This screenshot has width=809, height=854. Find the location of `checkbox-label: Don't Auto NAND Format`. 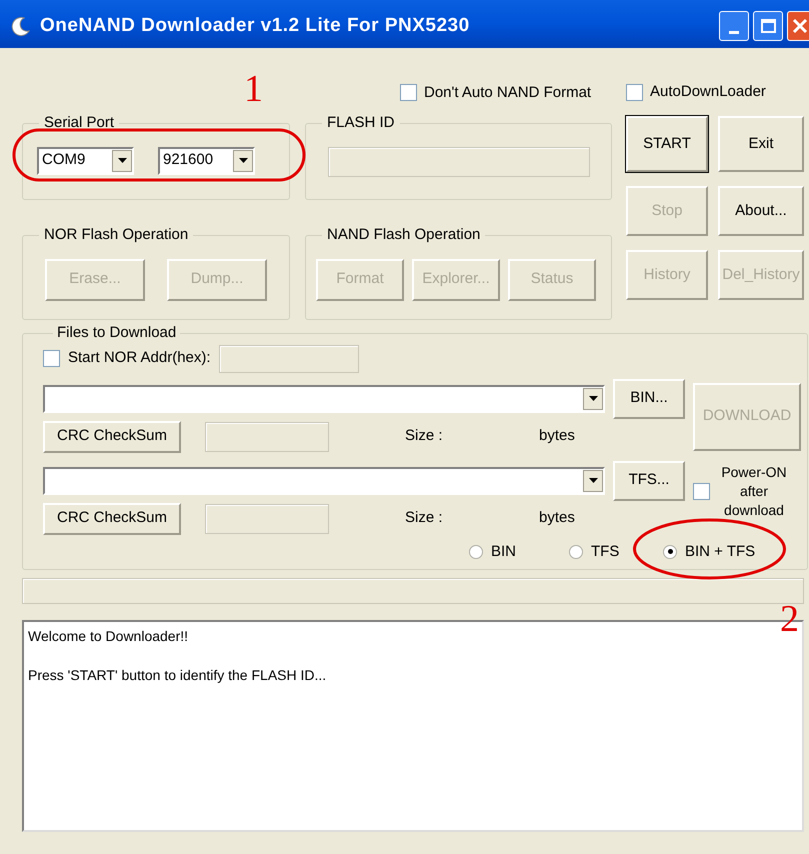

checkbox-label: Don't Auto NAND Format is located at coordinates (508, 92).